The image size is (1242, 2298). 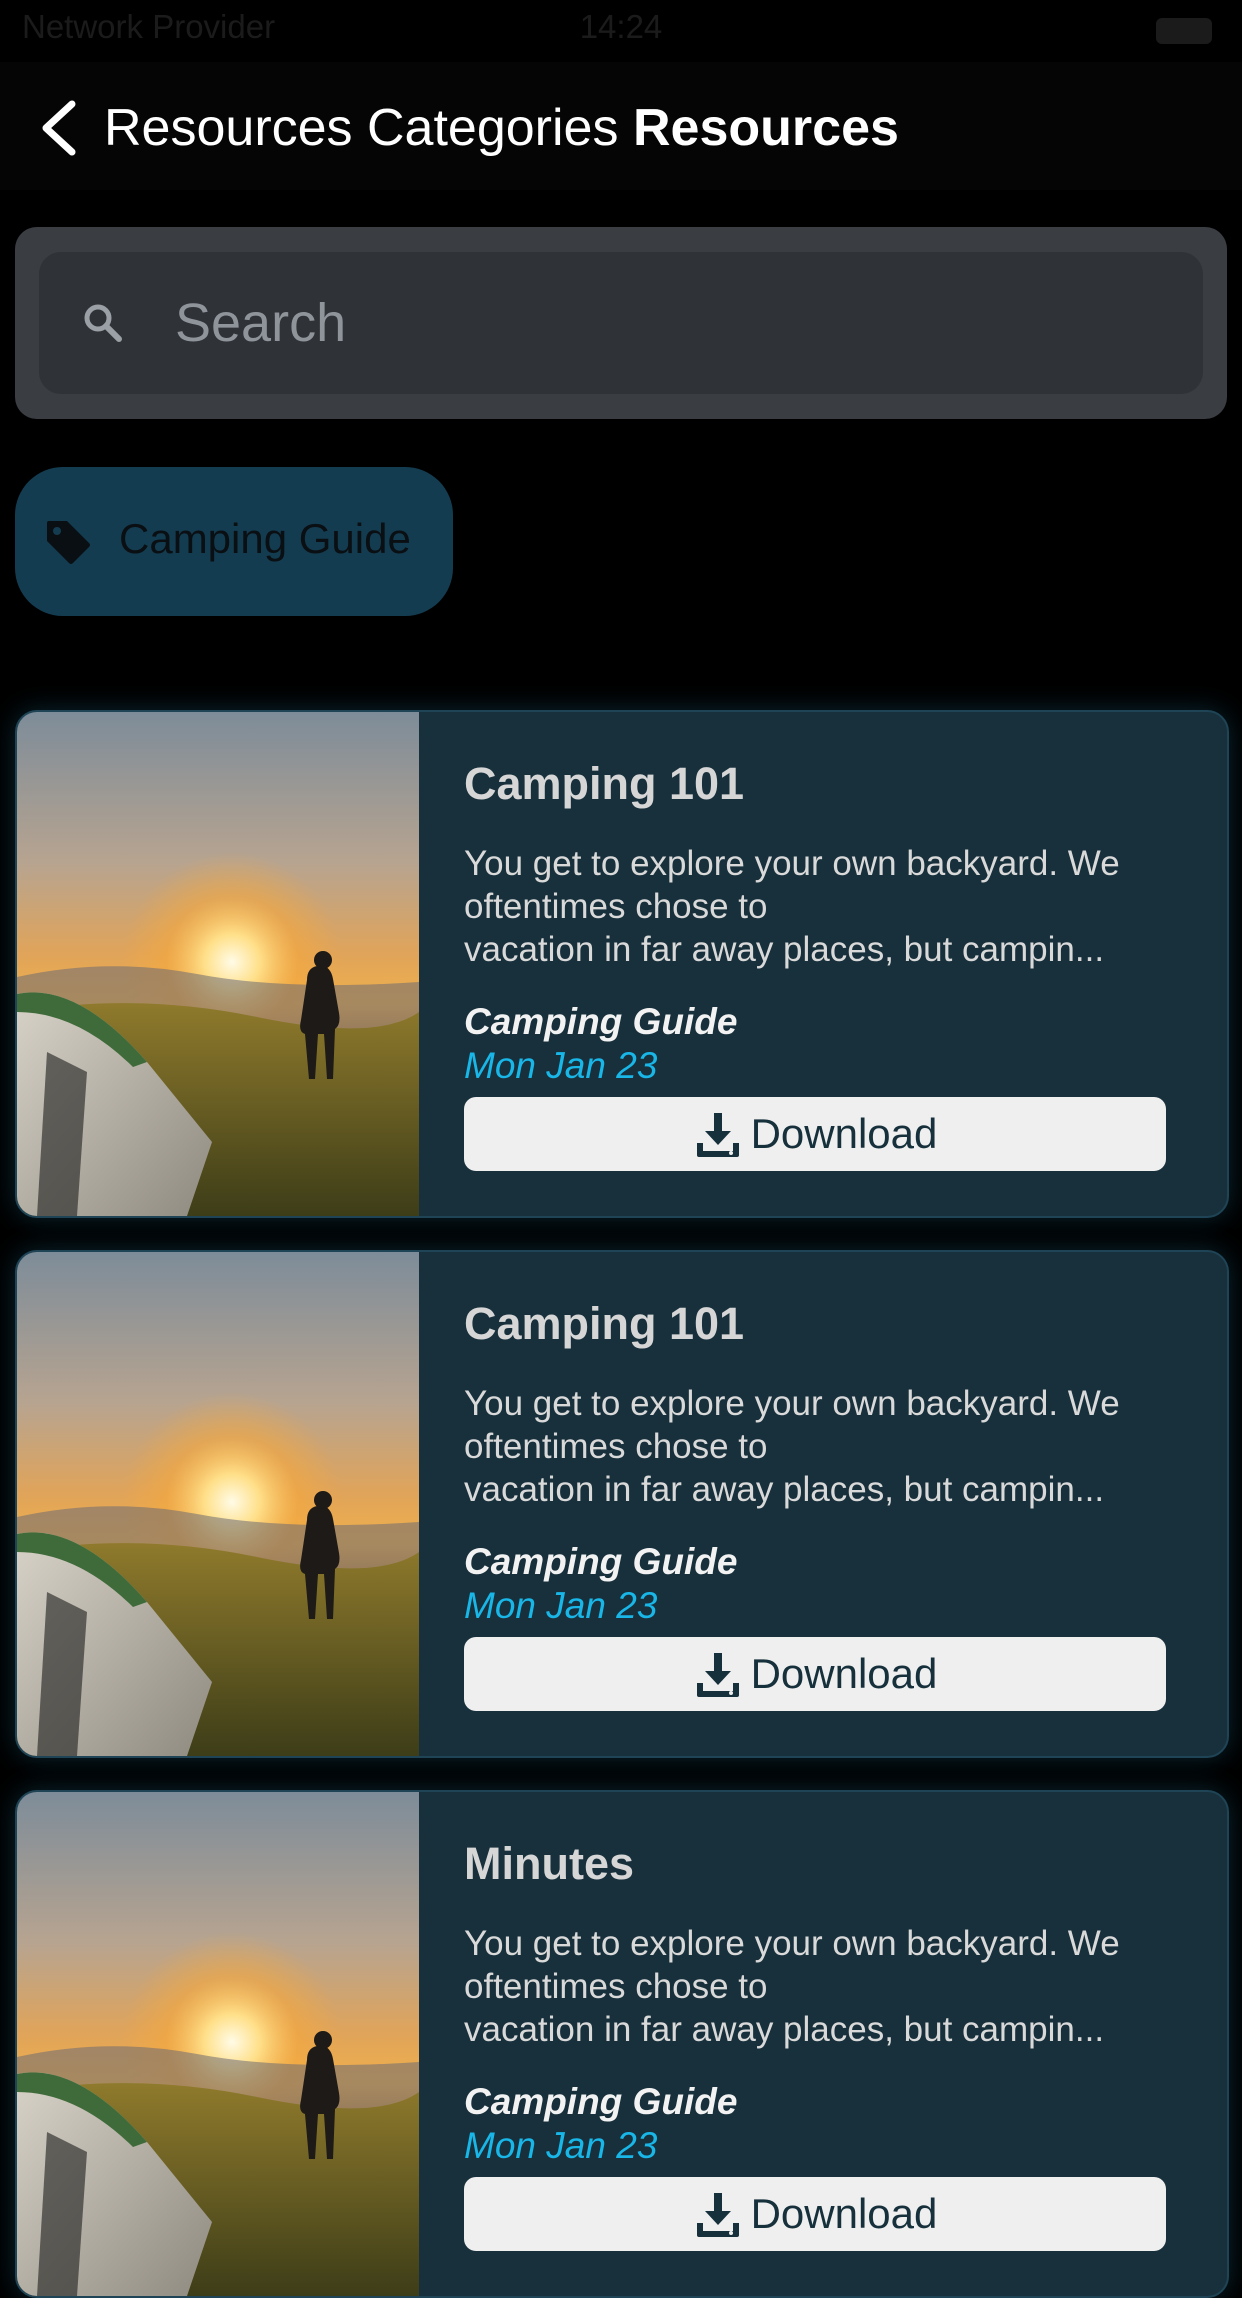 What do you see at coordinates (1184, 31) in the screenshot?
I see `battery-icon` at bounding box center [1184, 31].